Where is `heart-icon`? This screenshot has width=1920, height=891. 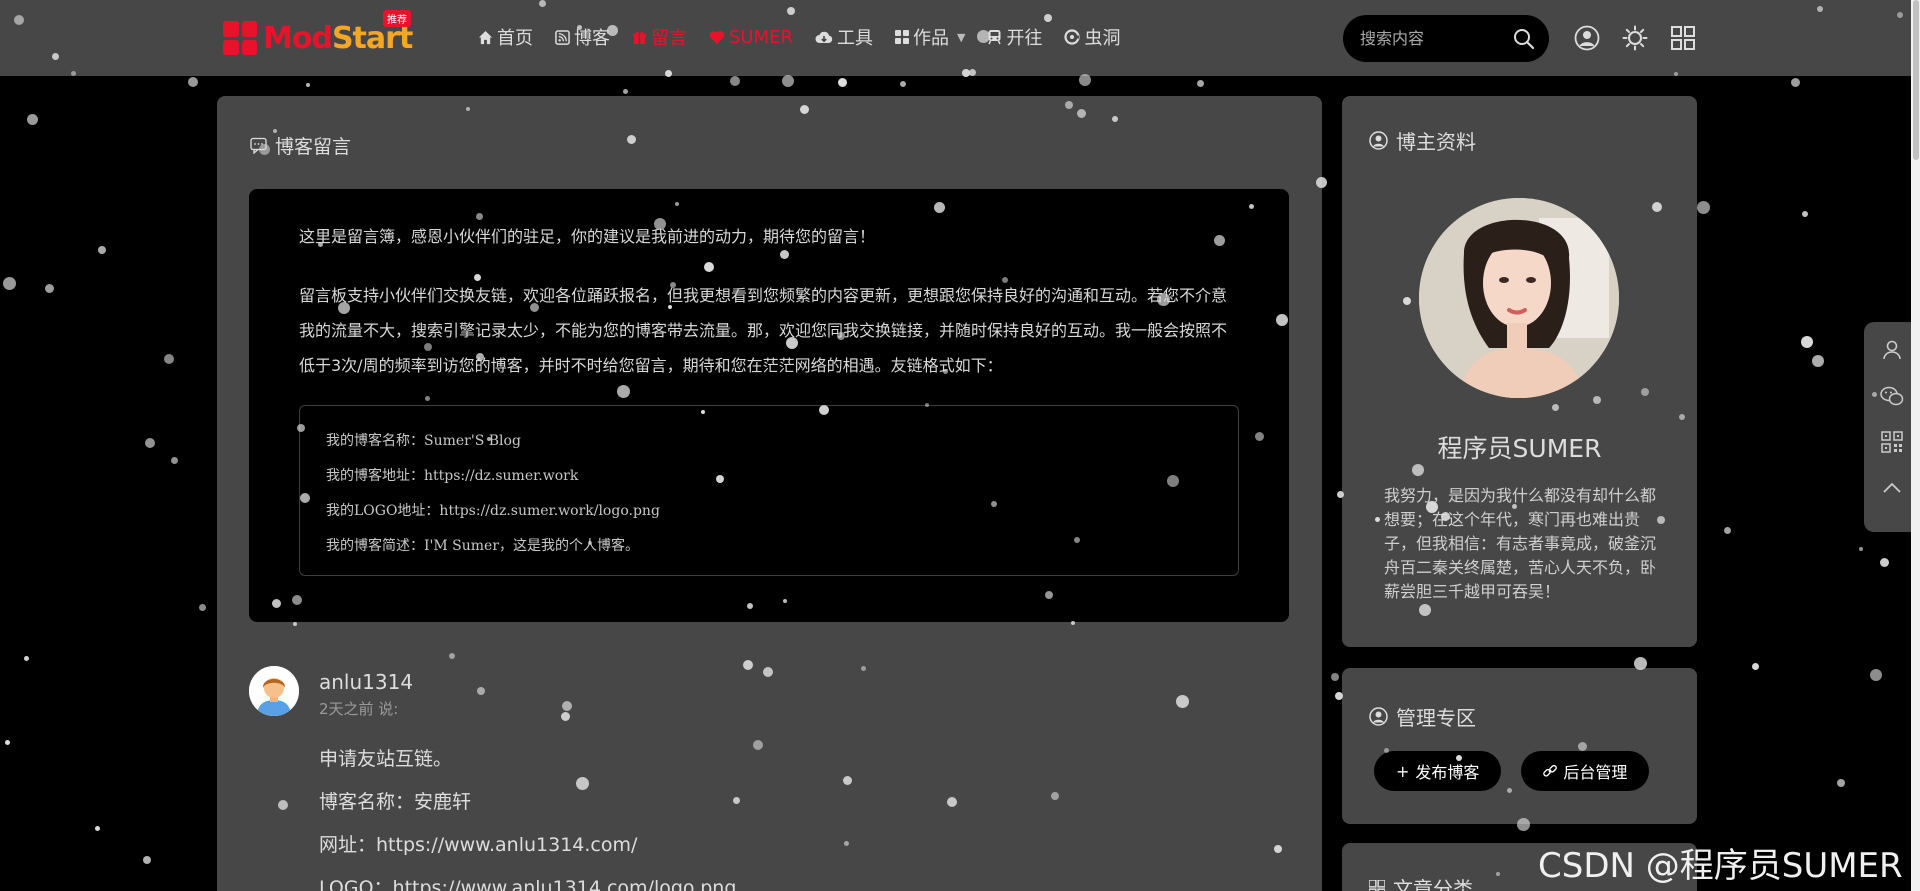
heart-icon is located at coordinates (717, 37).